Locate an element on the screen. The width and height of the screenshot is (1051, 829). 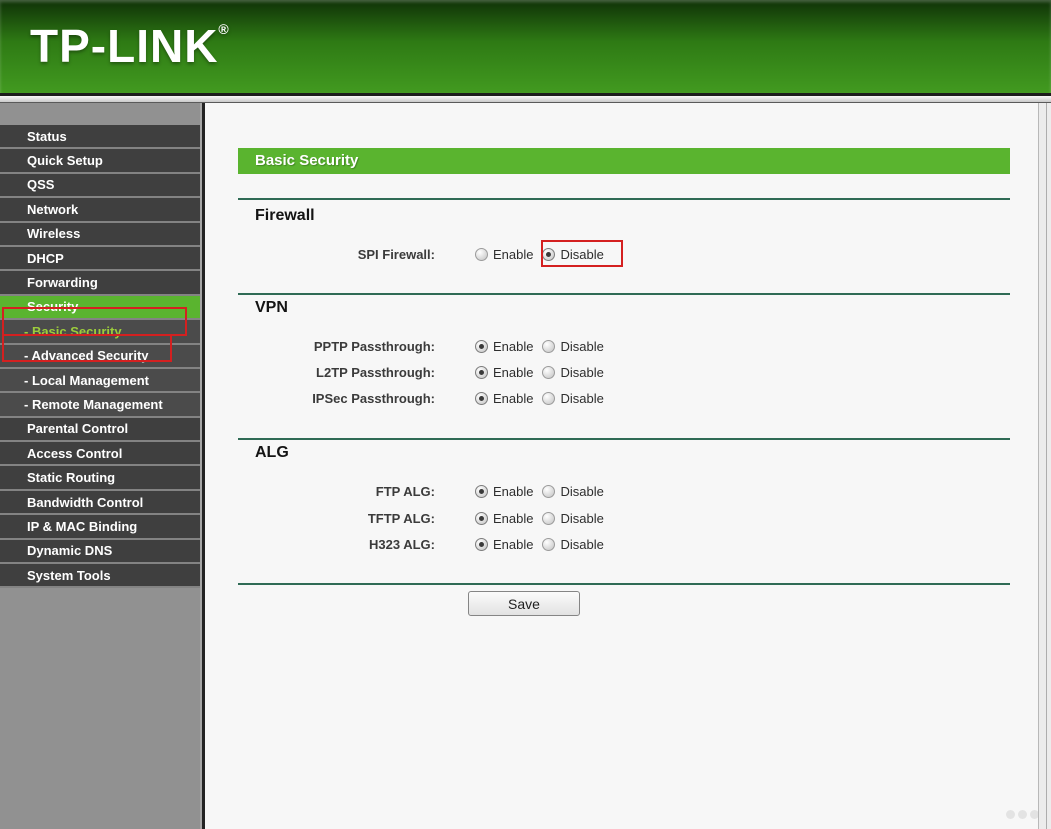
field-label: SPI Firewall: is located at coordinates (396, 254).